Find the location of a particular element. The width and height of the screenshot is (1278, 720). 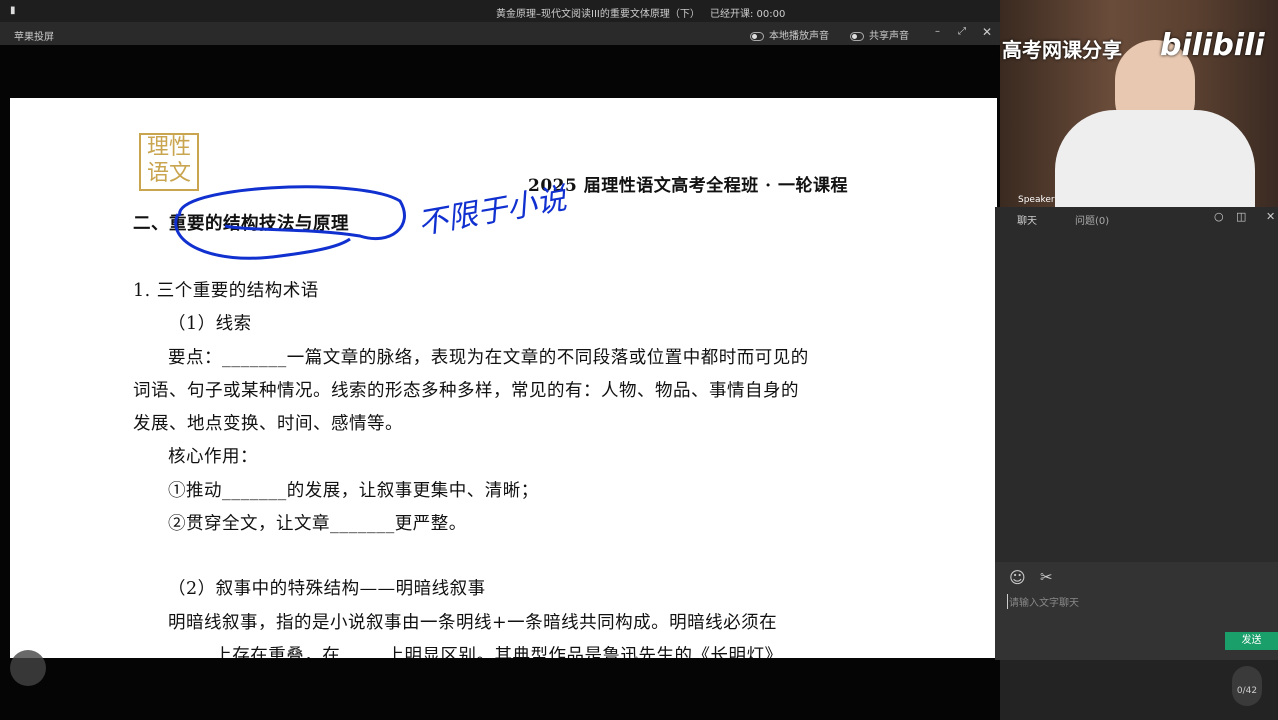

doc-line: 核心作用： is located at coordinates (213, 457).